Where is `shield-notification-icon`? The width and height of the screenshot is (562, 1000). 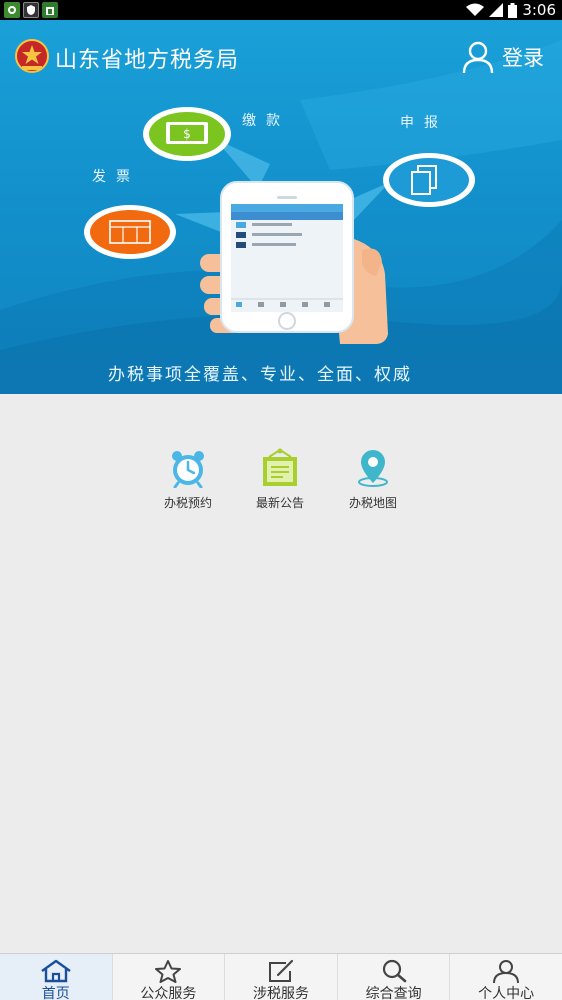
shield-notification-icon is located at coordinates (31, 10).